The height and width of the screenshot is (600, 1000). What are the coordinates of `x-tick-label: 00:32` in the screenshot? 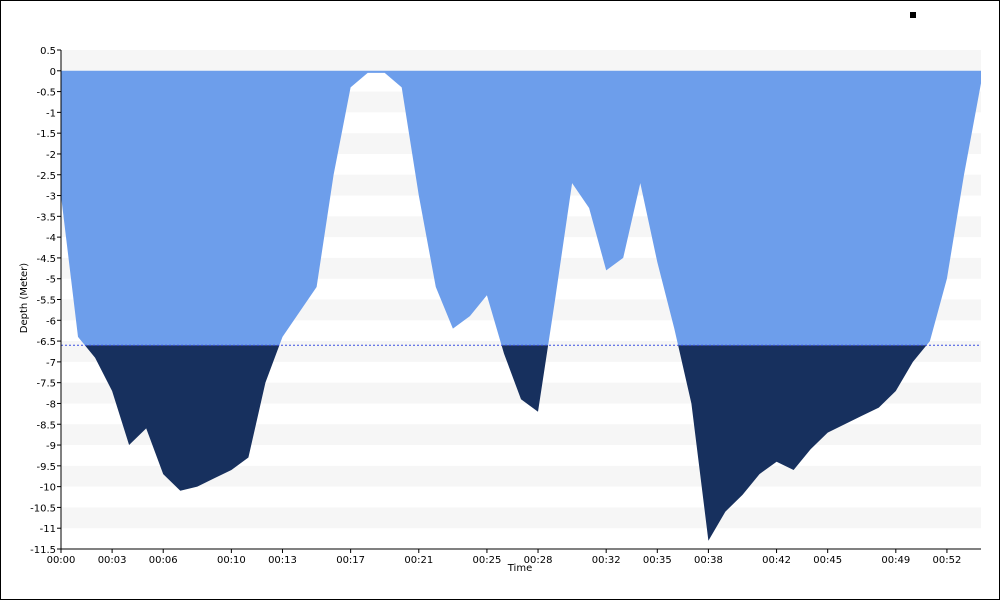 It's located at (606, 560).